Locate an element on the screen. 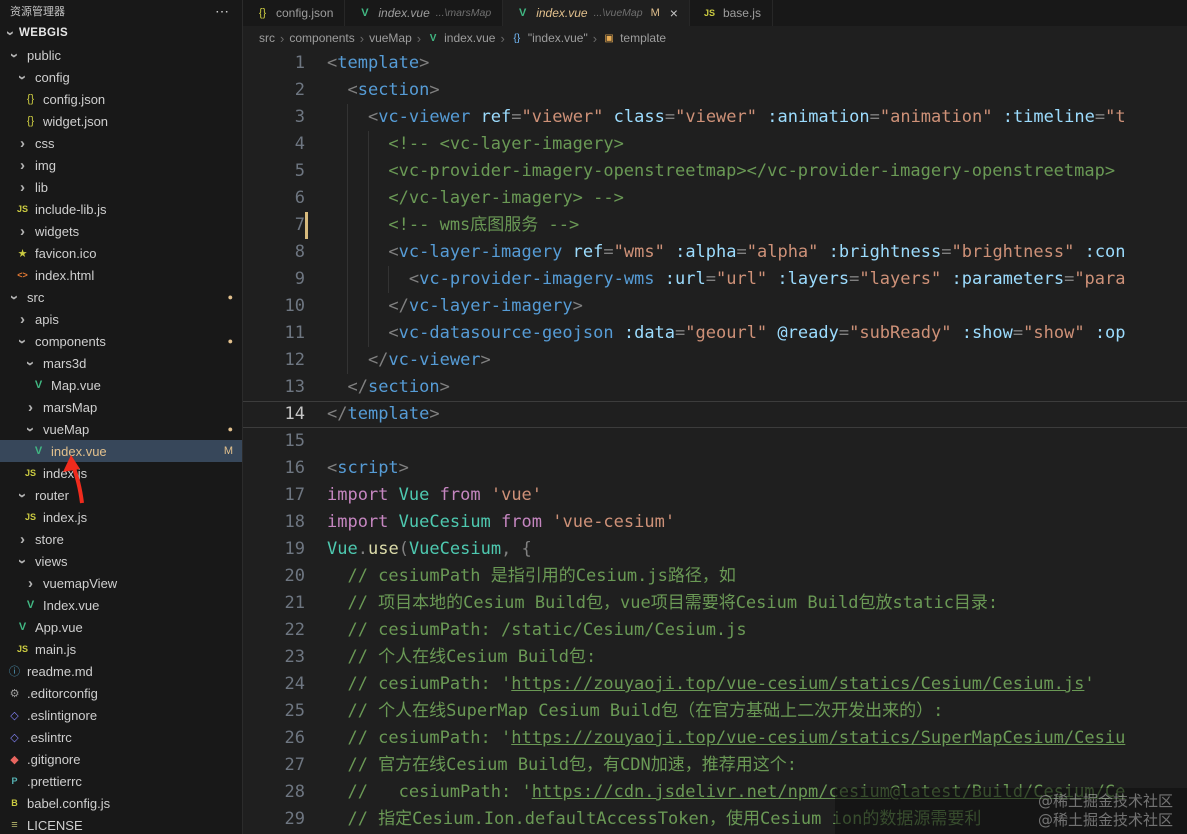 The width and height of the screenshot is (1187, 834). line-content: </template> is located at coordinates (383, 414).